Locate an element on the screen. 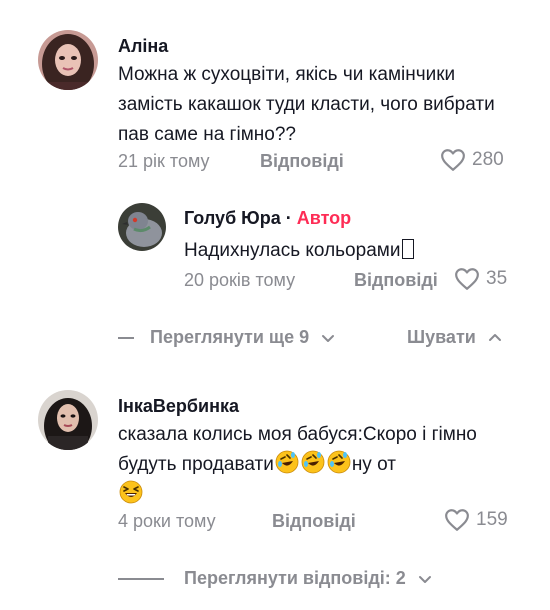  view-replies-button: Переглянути відповіді: 2 is located at coordinates (276, 578).